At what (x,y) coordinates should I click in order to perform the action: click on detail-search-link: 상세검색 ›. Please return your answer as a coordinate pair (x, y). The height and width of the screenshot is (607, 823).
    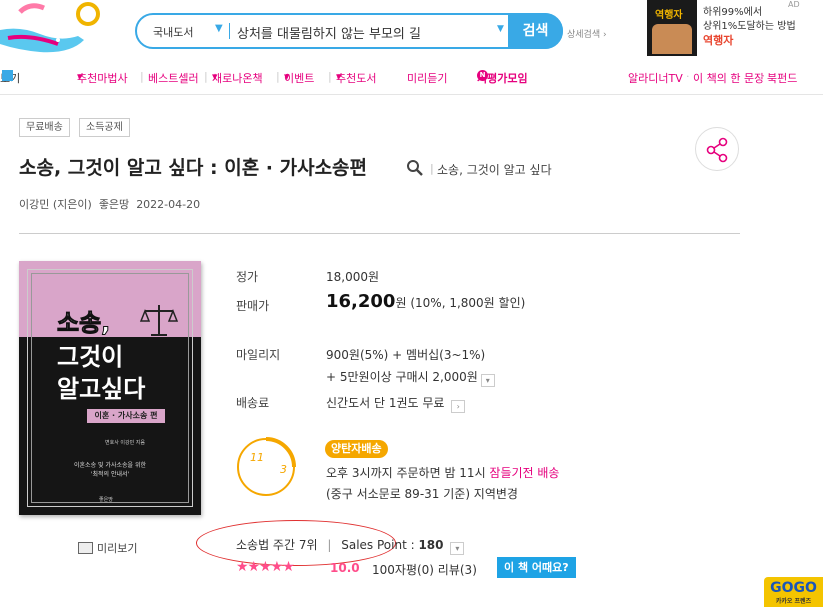
    Looking at the image, I should click on (587, 33).